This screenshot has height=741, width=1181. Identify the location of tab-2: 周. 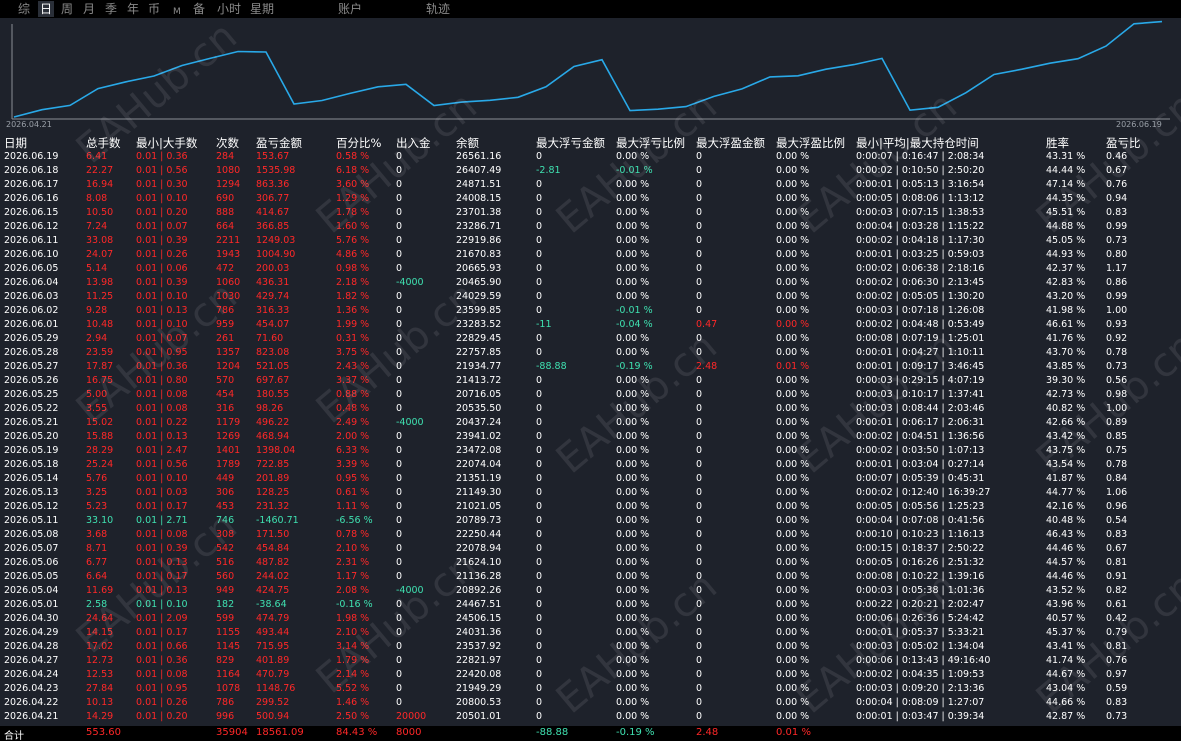
(67, 9).